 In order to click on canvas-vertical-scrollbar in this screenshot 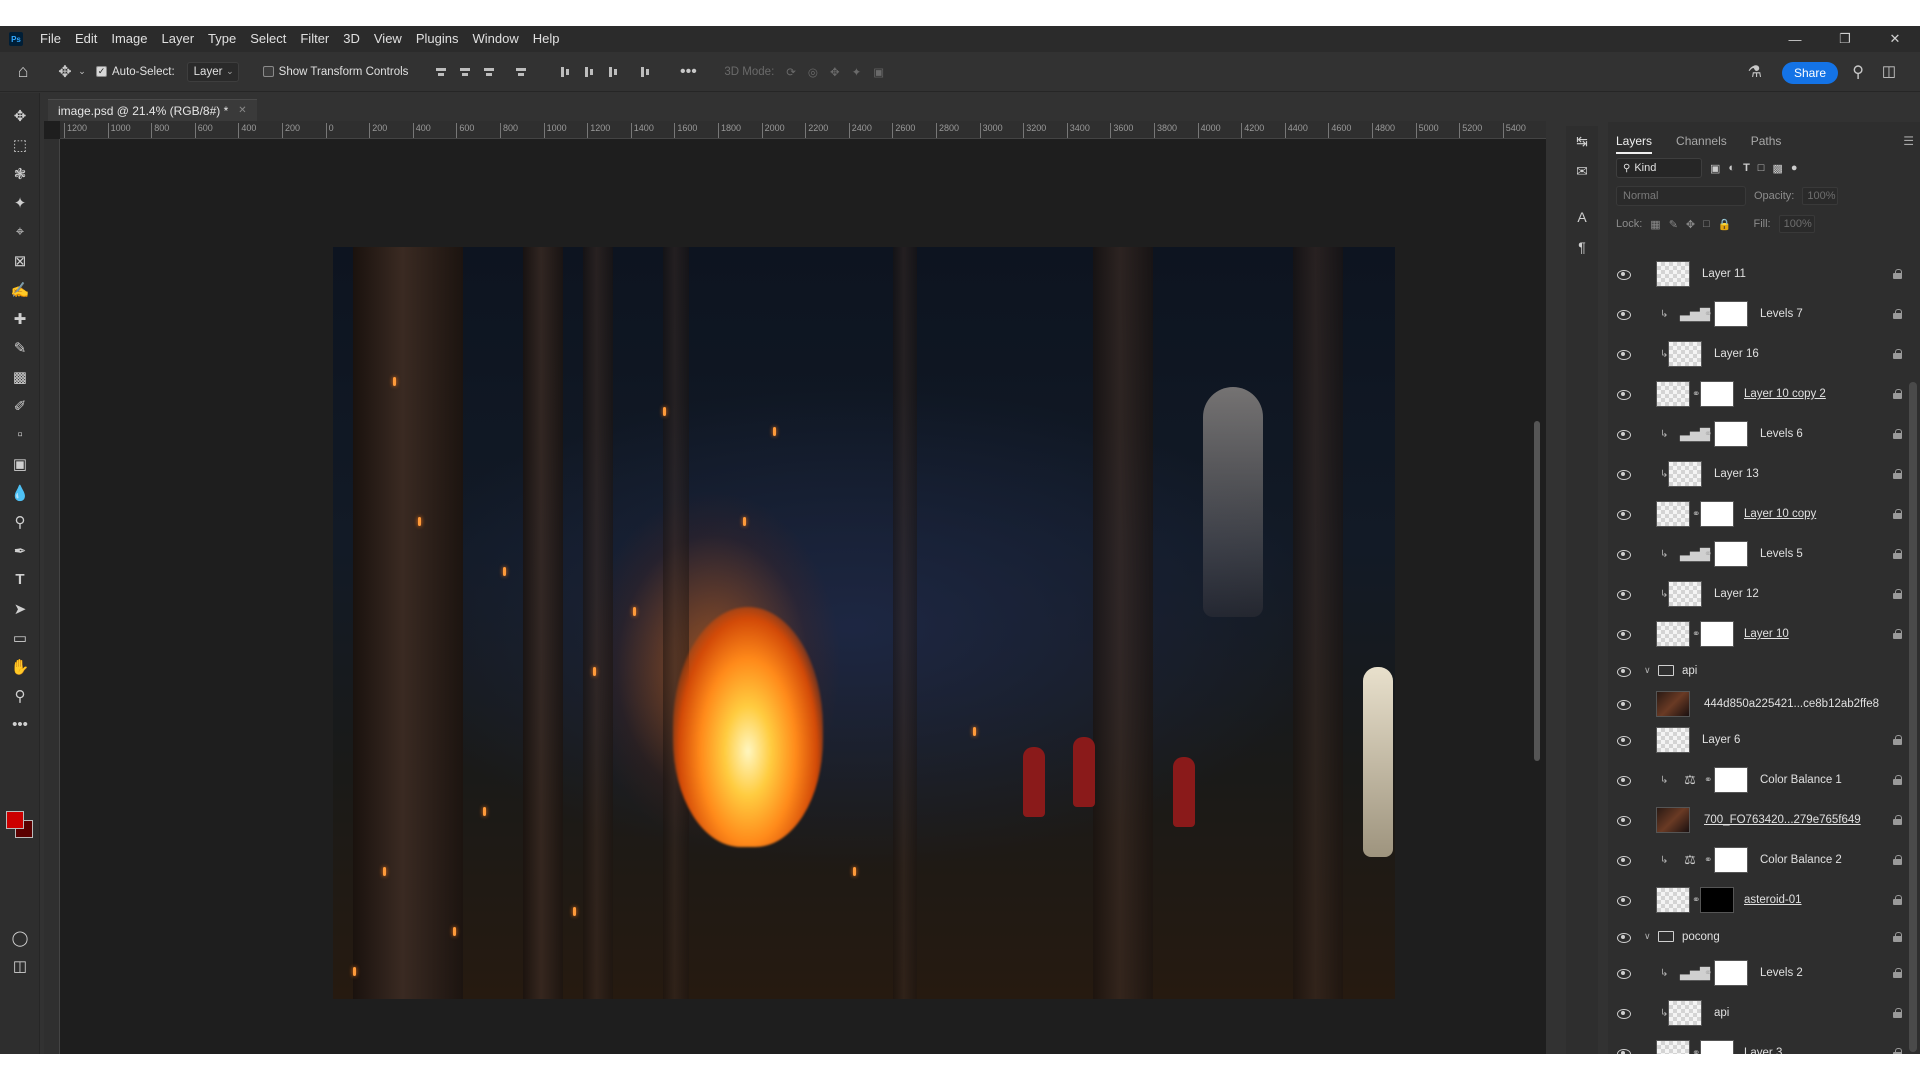, I will do `click(1537, 591)`.